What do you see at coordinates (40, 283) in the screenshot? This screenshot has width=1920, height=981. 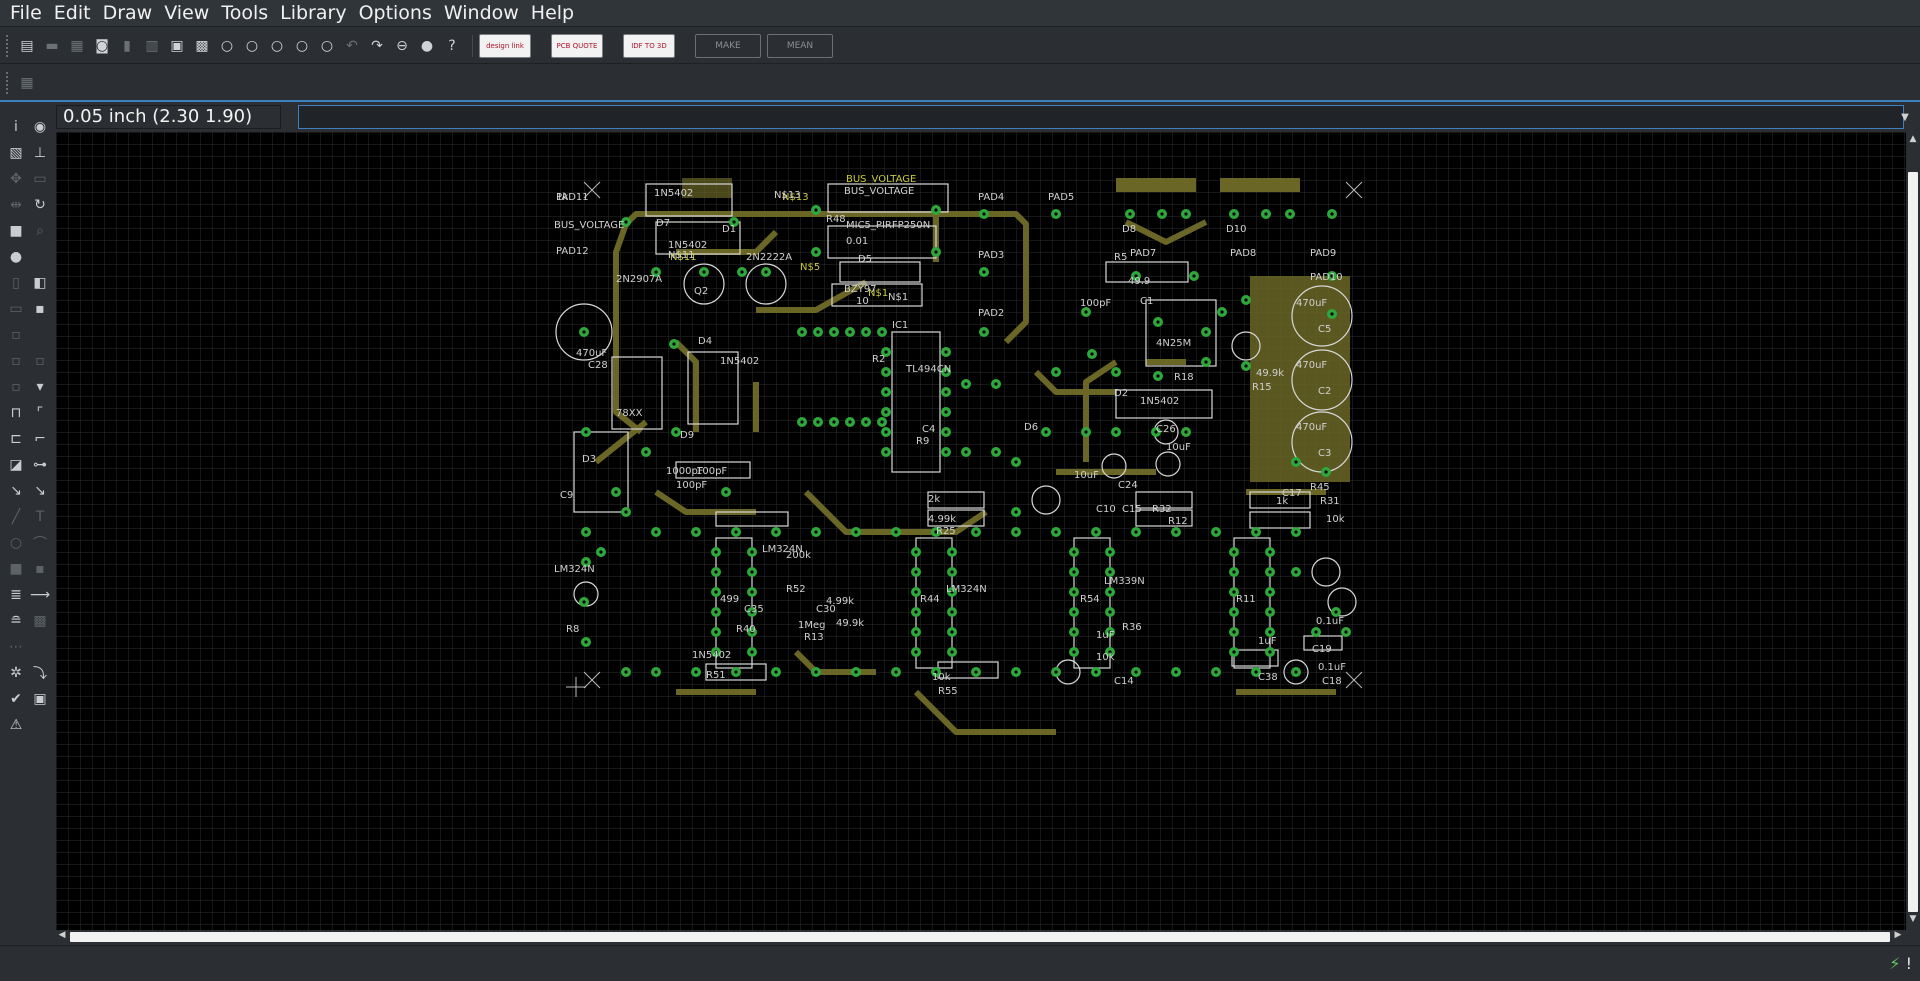 I see `replace-icon: ◧` at bounding box center [40, 283].